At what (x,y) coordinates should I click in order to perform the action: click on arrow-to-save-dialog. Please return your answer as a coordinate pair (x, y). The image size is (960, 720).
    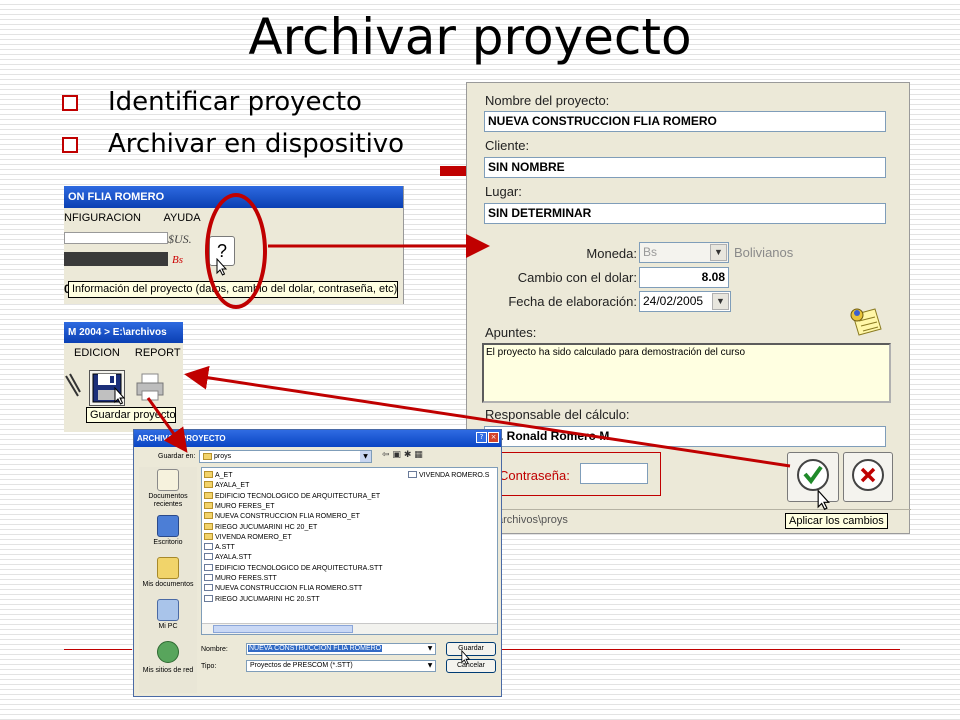
    Looking at the image, I should click on (167, 425).